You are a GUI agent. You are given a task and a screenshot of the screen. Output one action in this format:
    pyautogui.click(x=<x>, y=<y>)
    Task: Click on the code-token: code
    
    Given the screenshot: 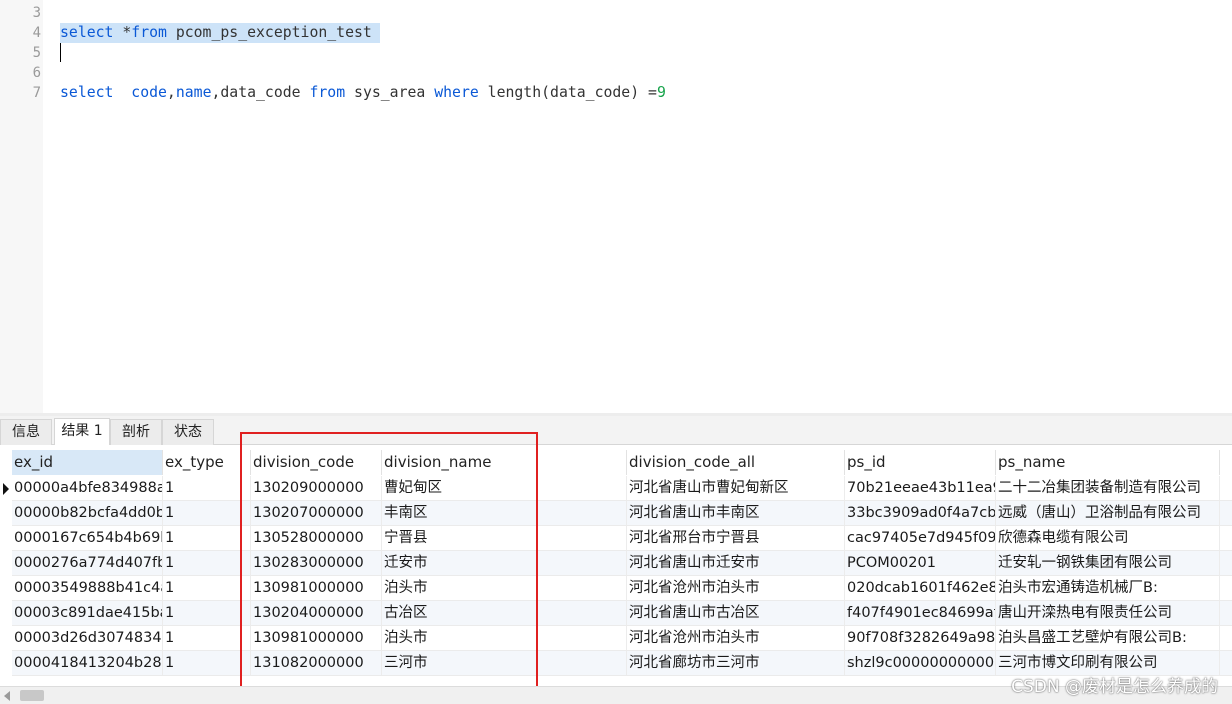 What is the action you would take?
    pyautogui.click(x=149, y=92)
    